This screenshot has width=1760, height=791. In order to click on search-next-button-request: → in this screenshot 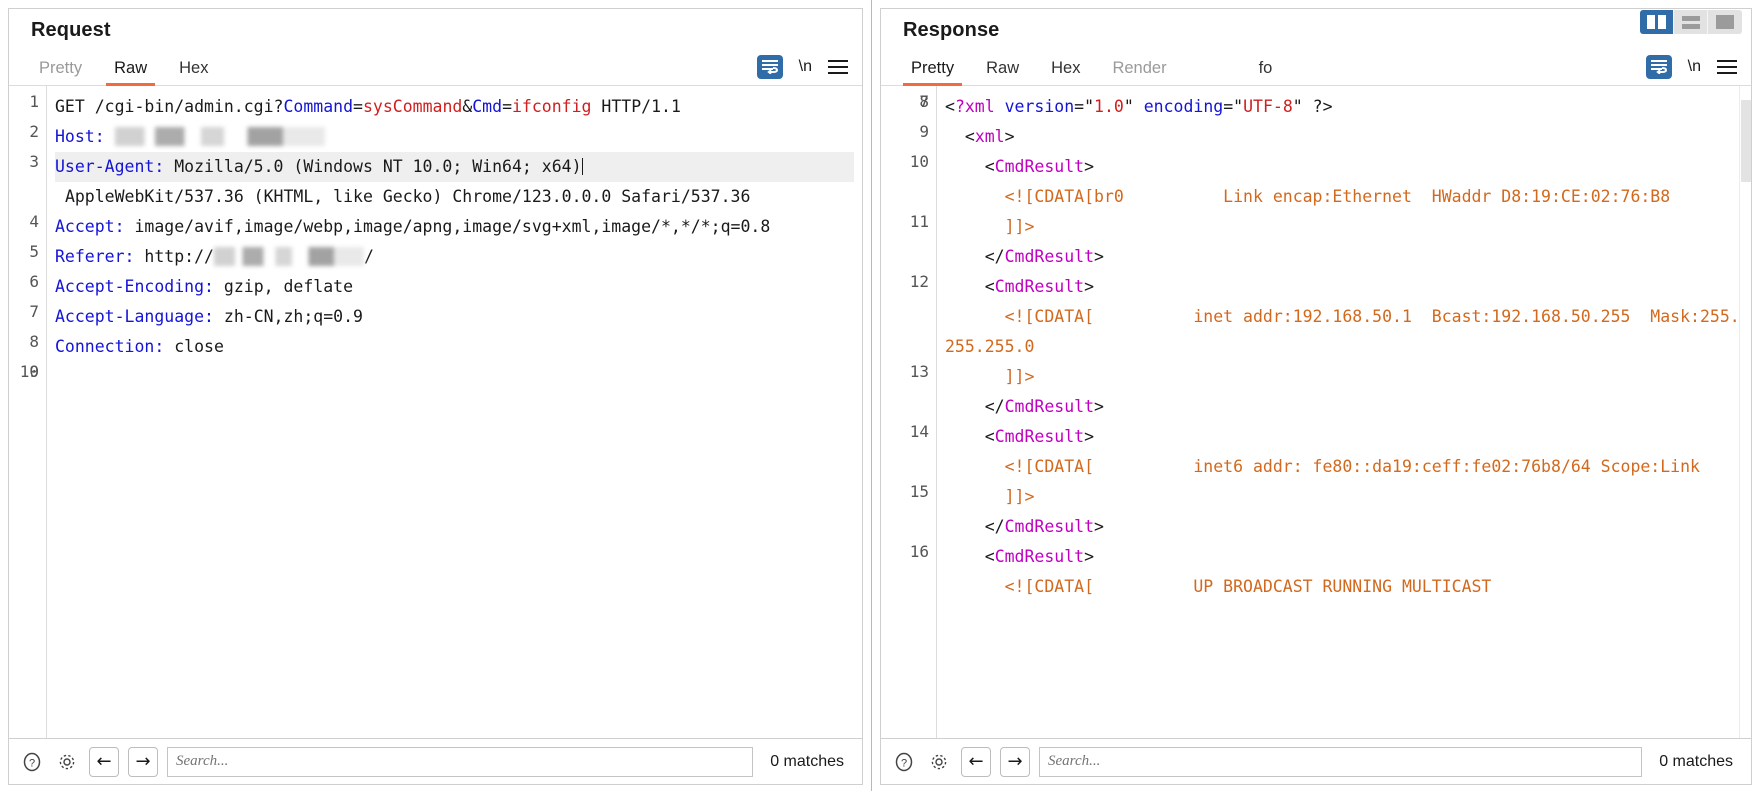, I will do `click(143, 761)`.